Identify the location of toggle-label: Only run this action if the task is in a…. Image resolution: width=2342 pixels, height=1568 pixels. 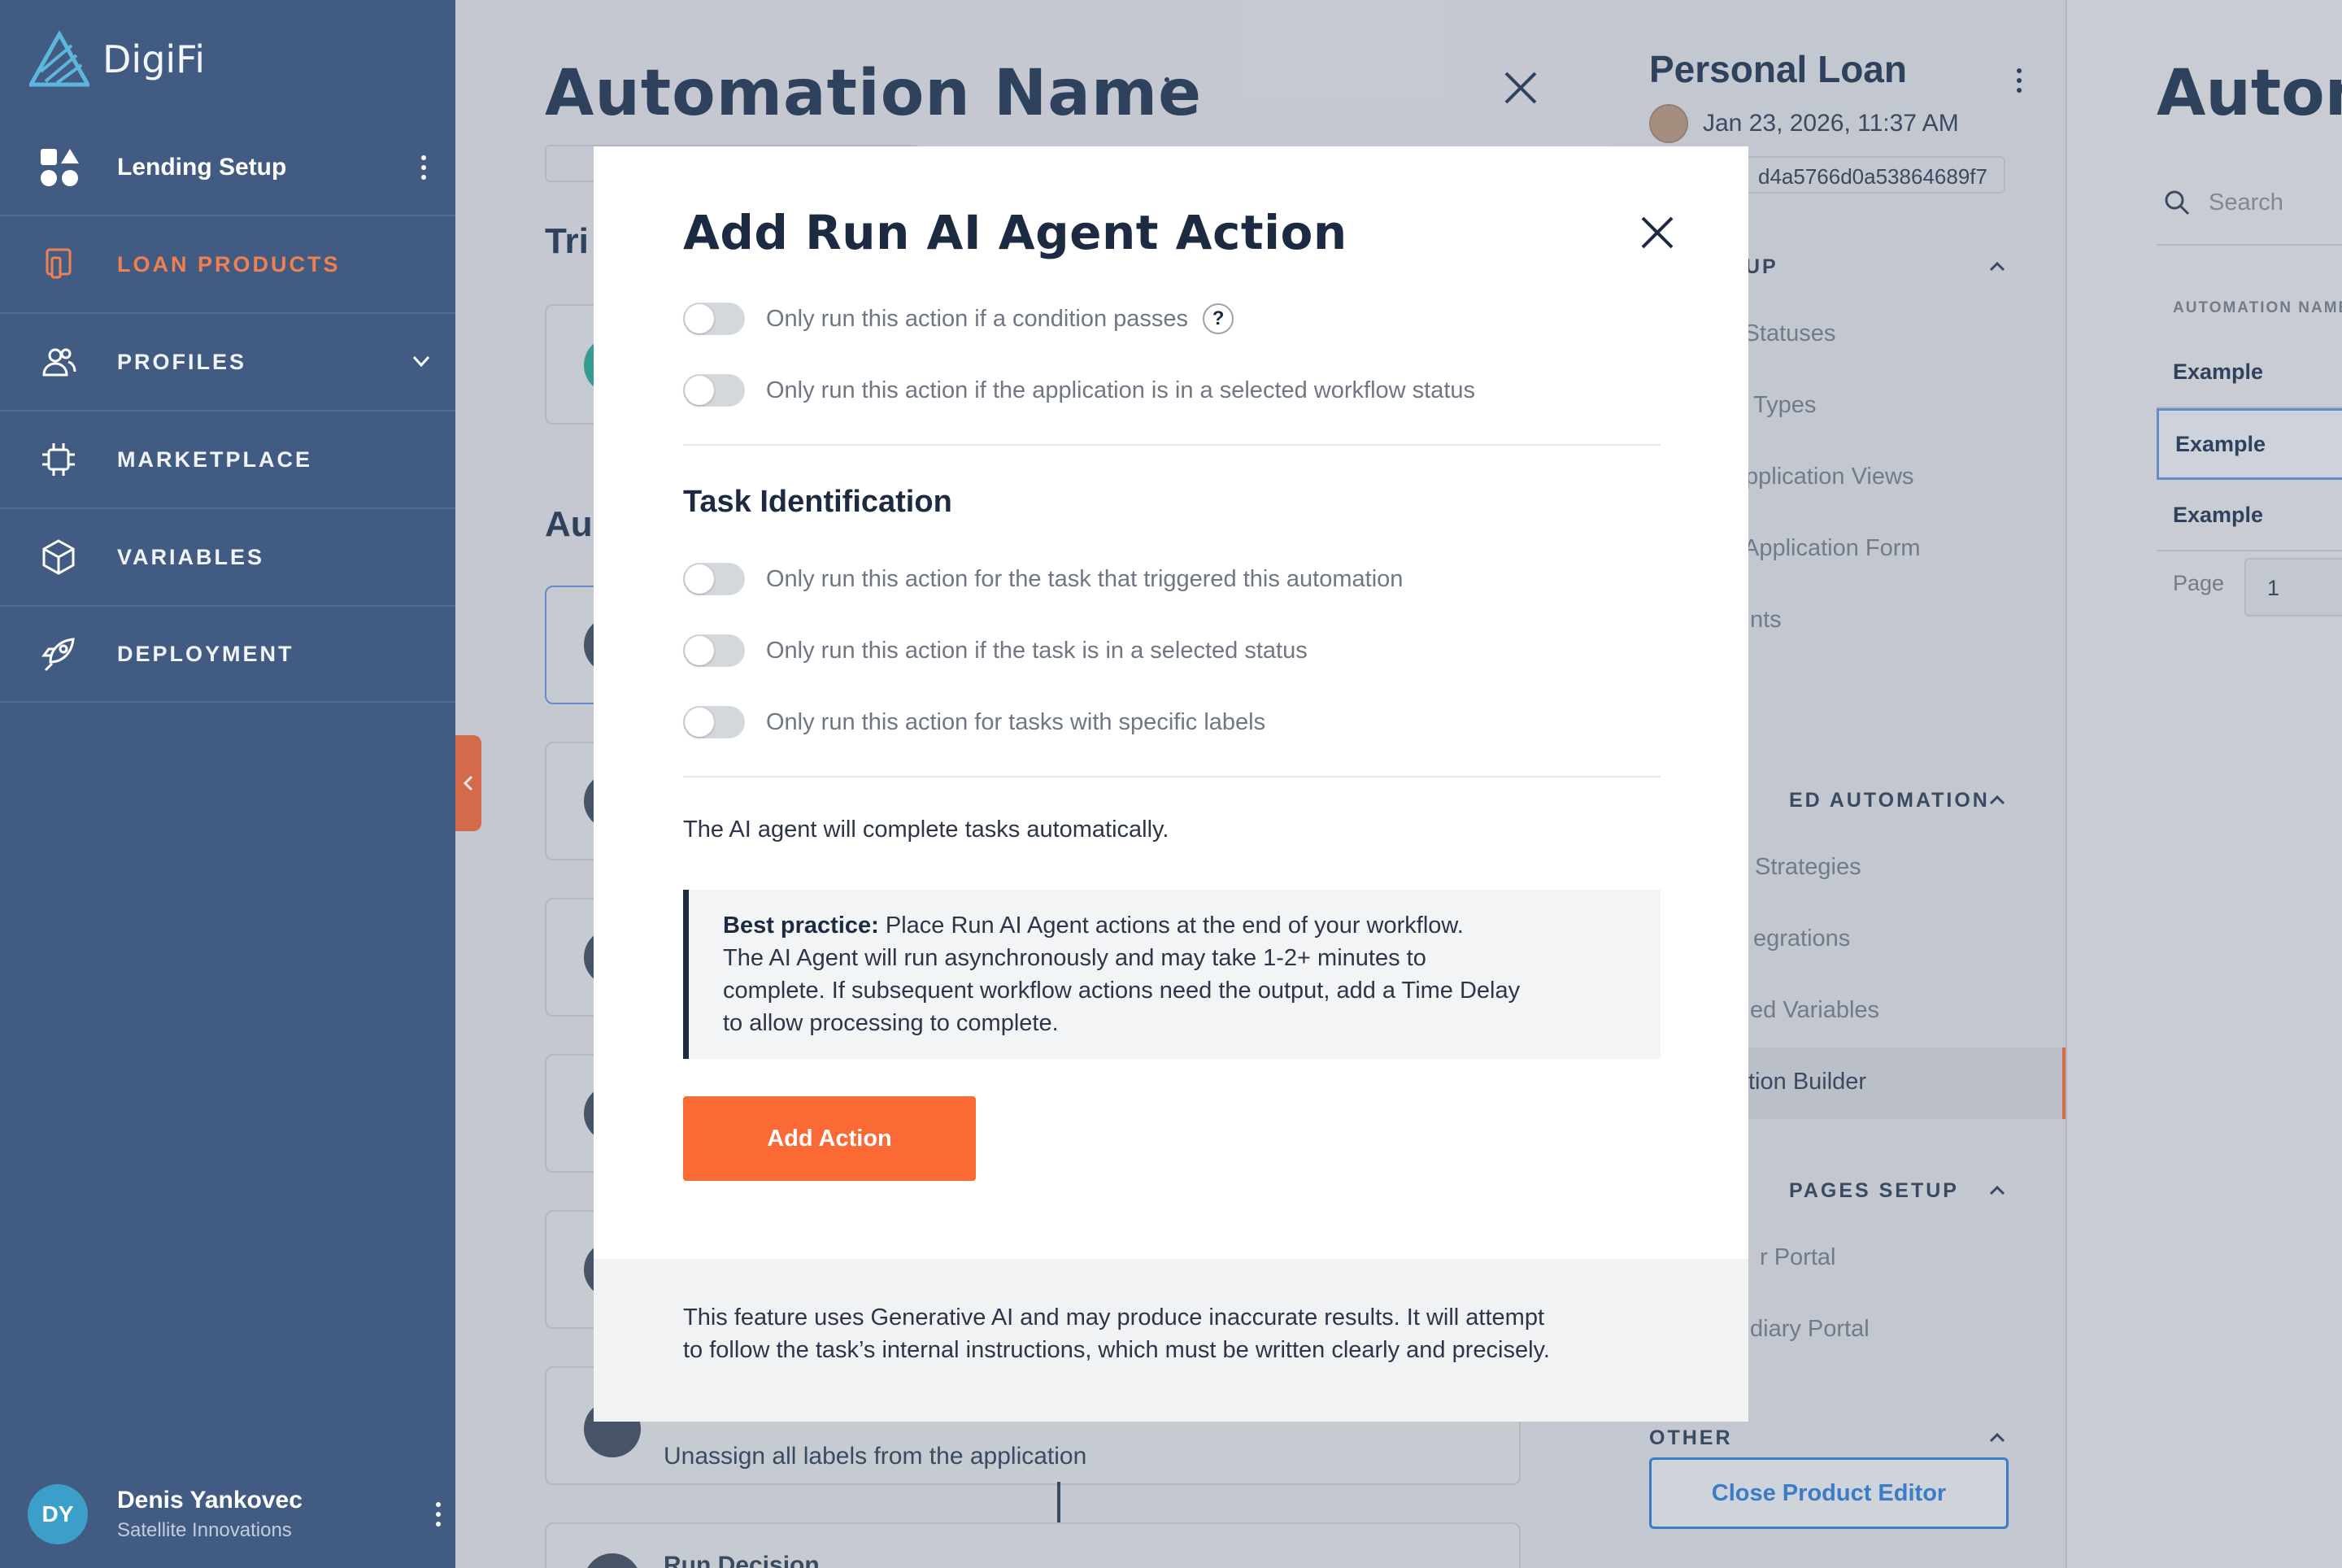
(1037, 650).